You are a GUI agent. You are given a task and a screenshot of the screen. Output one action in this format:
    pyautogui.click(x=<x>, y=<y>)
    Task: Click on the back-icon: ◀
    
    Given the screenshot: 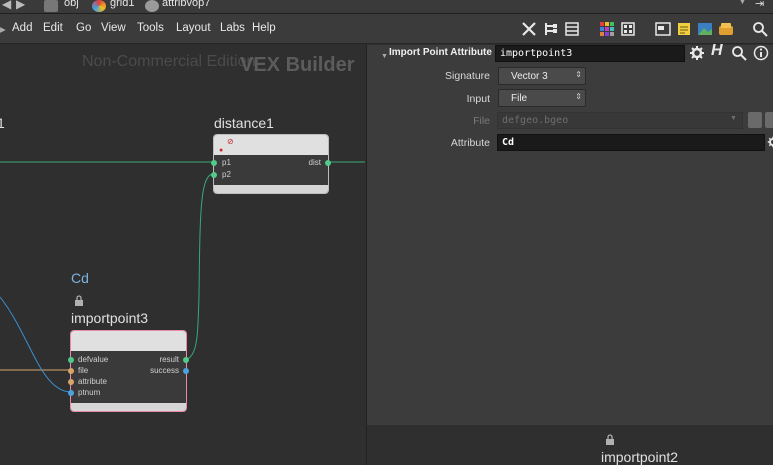 What is the action you would take?
    pyautogui.click(x=6, y=5)
    